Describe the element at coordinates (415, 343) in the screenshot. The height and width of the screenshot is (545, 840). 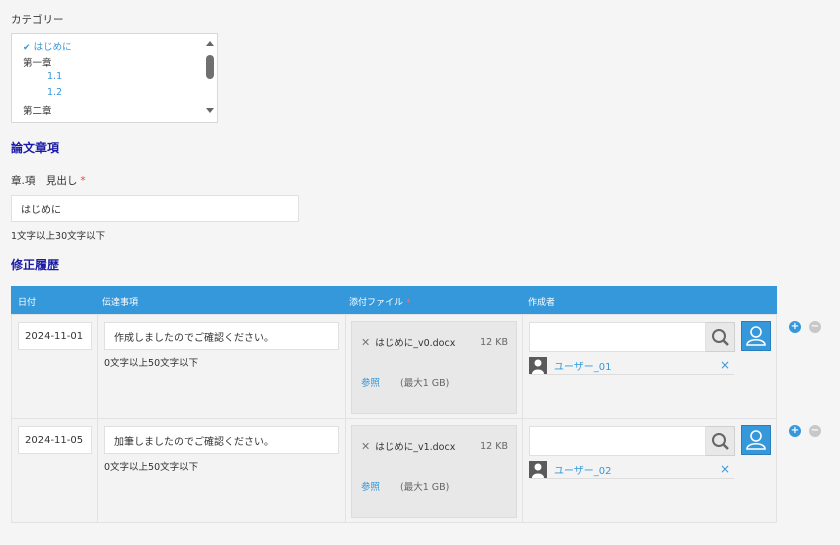
I see `file-name: はじめに_v0.docx` at that location.